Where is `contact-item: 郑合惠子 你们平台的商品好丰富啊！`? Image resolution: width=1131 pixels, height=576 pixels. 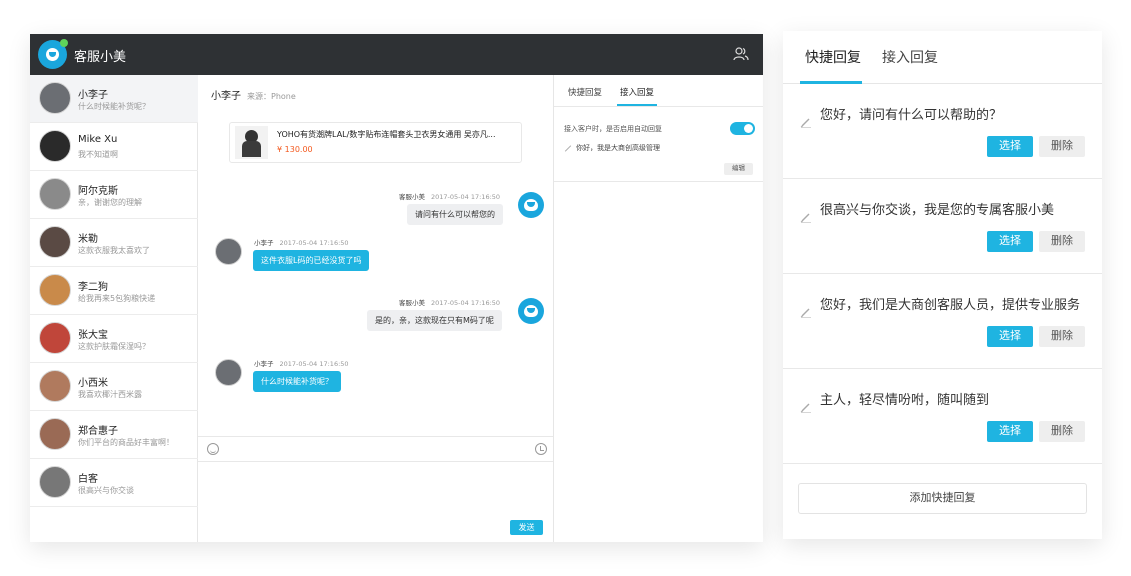
contact-item: 郑合惠子 你们平台的商品好丰富啊！ is located at coordinates (114, 435).